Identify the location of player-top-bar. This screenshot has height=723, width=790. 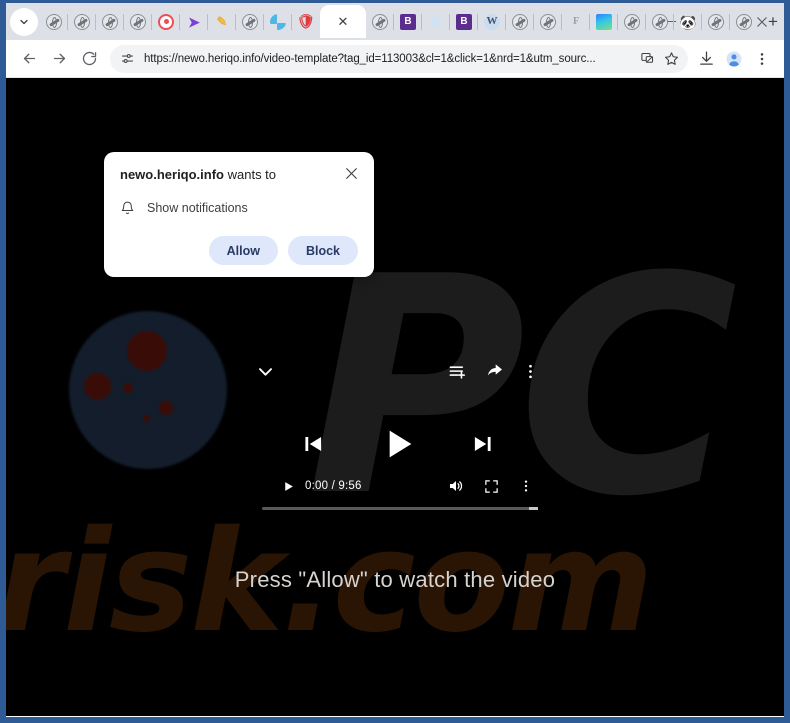
(397, 371).